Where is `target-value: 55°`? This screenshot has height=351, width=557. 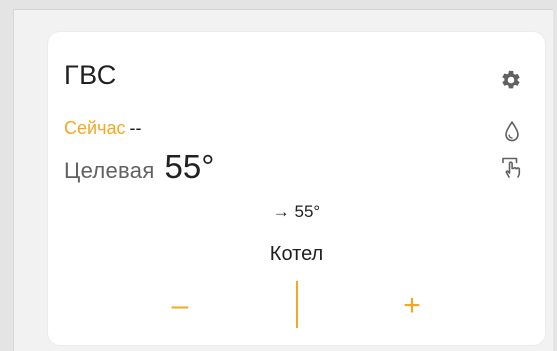 target-value: 55° is located at coordinates (189, 166).